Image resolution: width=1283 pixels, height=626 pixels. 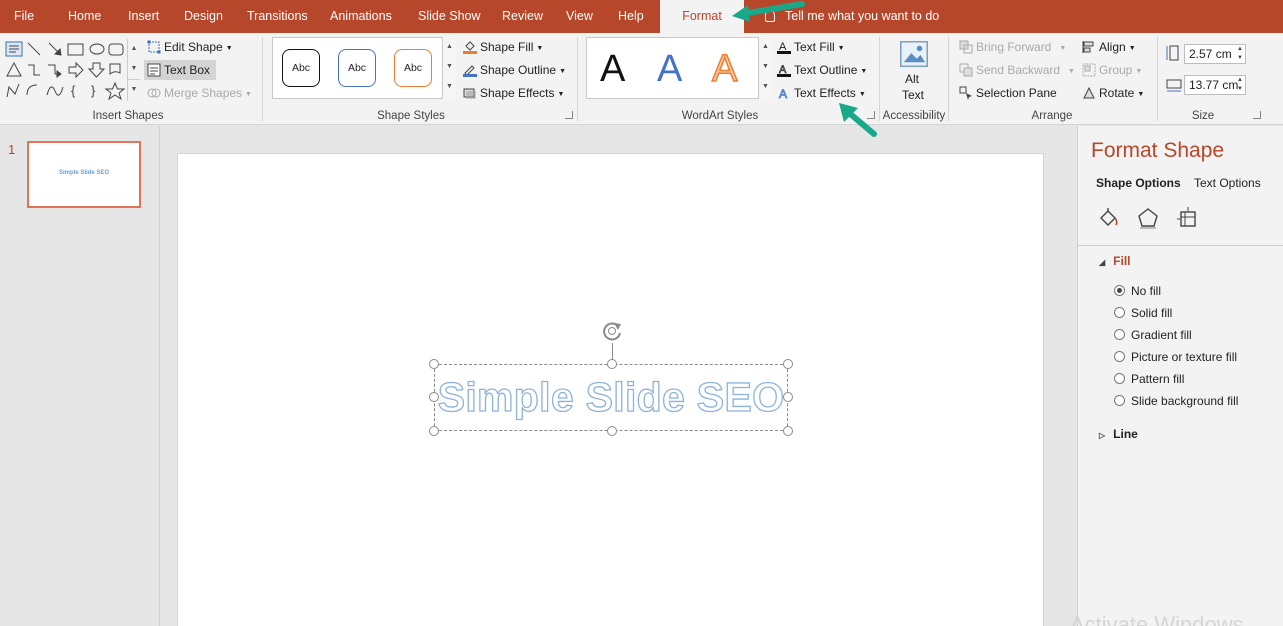 I want to click on shape-styles-launcher-icon, so click(x=569, y=115).